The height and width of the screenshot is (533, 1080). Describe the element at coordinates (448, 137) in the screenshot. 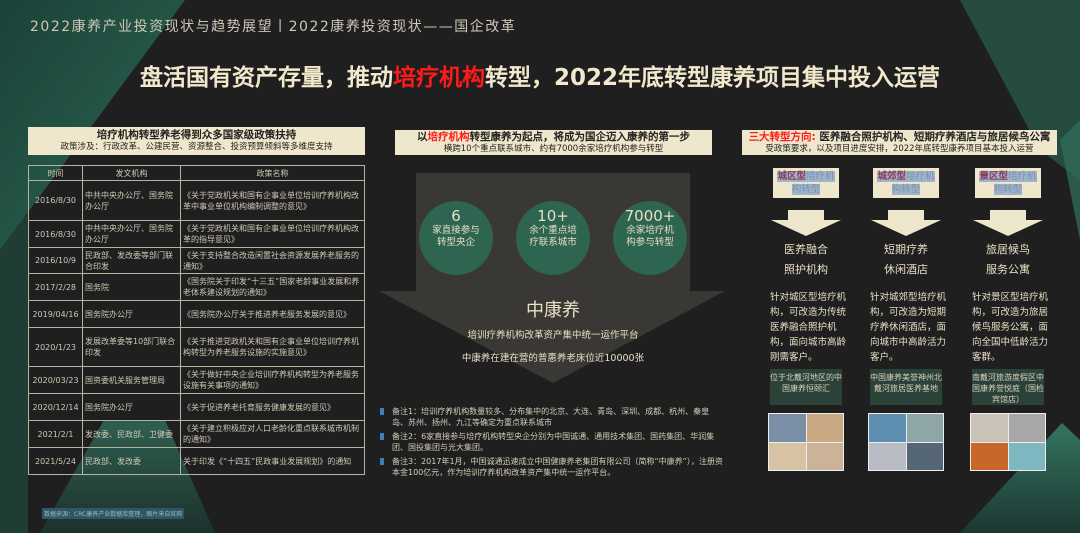

I see `highlight: 培疗机构` at that location.